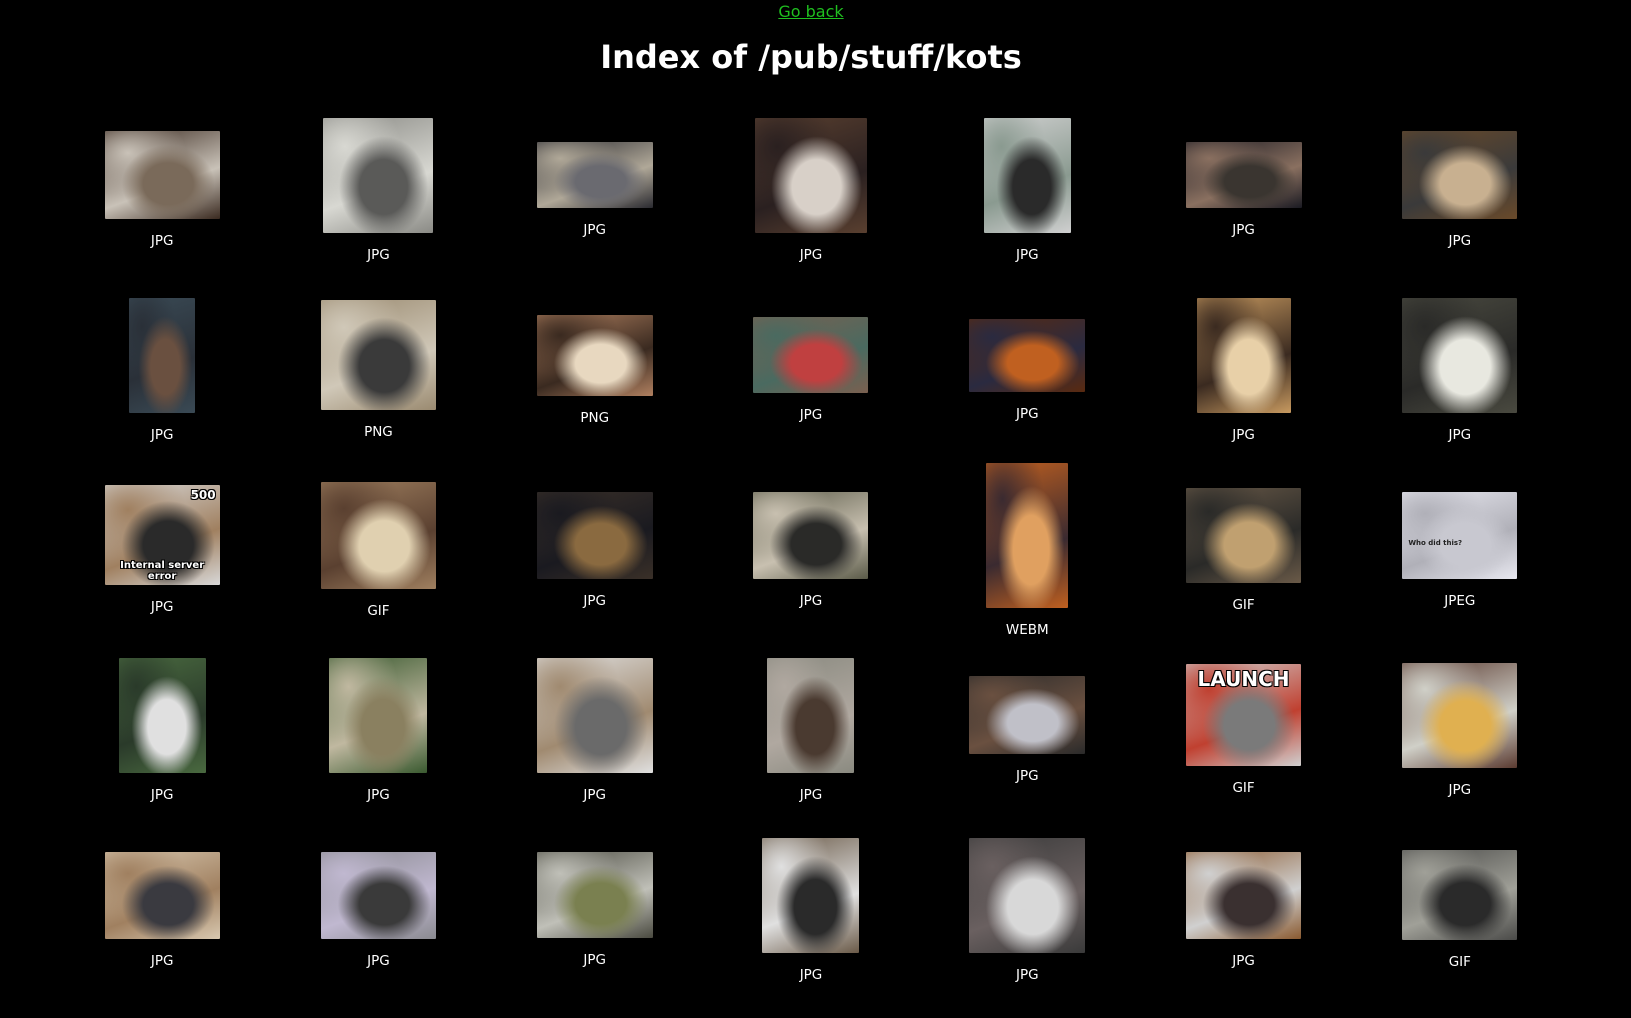 The width and height of the screenshot is (1631, 1018). What do you see at coordinates (1460, 175) in the screenshot?
I see `cat-on-computer-tower-photo` at bounding box center [1460, 175].